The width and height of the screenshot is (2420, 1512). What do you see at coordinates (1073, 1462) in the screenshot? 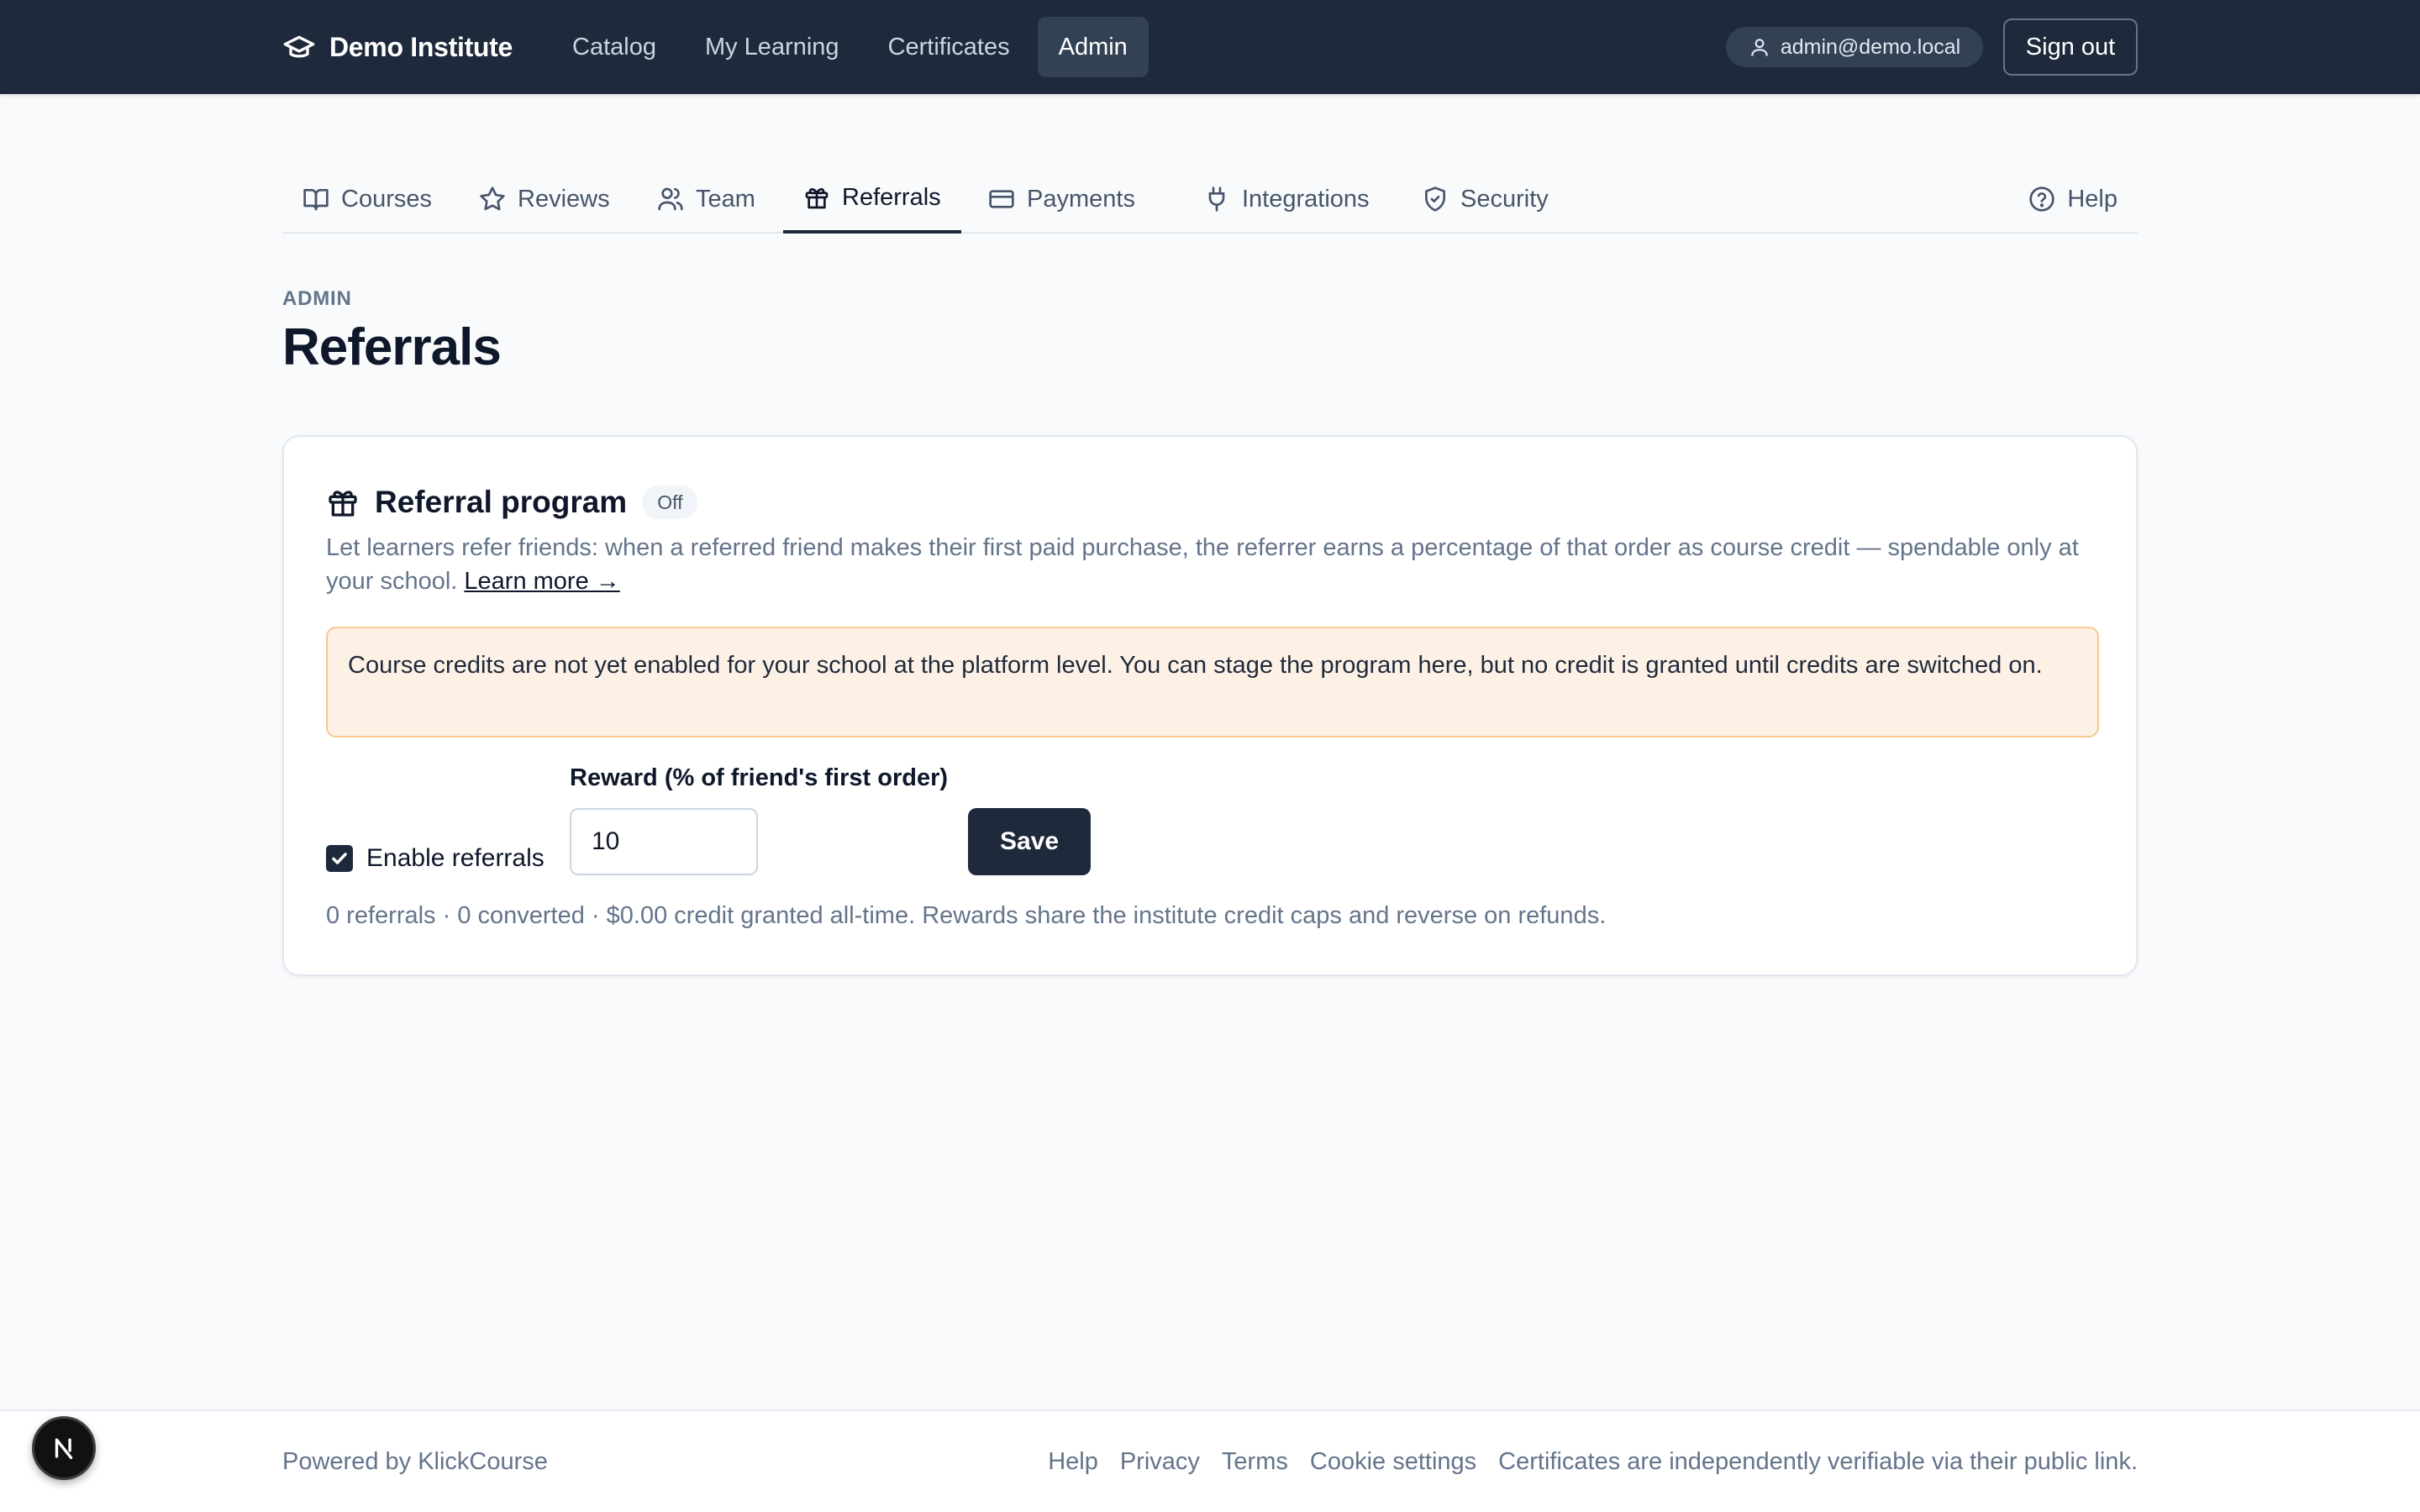
I see `footer-link-help: Help` at bounding box center [1073, 1462].